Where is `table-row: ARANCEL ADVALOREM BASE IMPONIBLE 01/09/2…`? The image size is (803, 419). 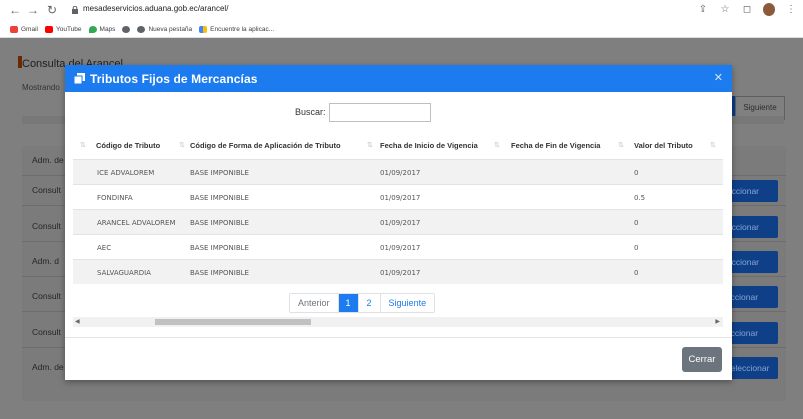
table-row: ARANCEL ADVALOREM BASE IMPONIBLE 01/09/2… is located at coordinates (398, 221).